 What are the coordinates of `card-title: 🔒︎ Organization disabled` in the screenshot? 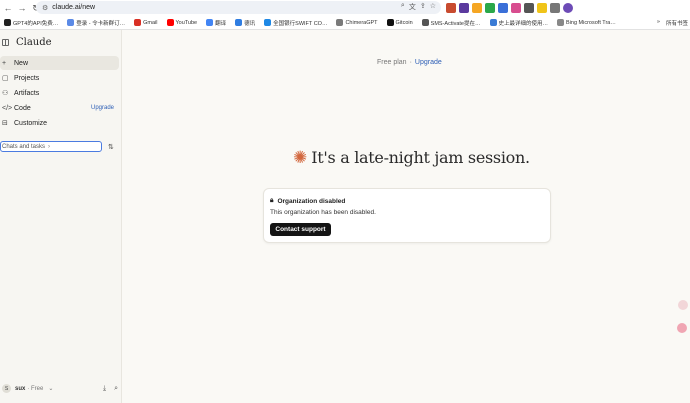 It's located at (308, 201).